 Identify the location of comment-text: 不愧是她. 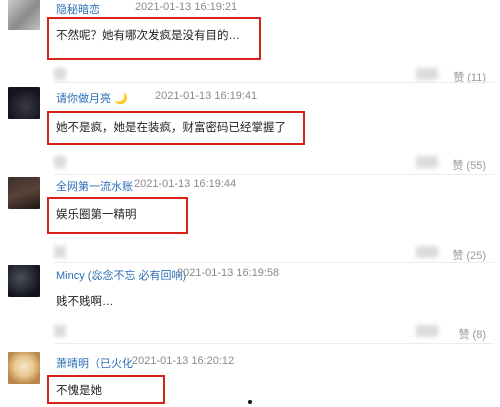
(79, 391).